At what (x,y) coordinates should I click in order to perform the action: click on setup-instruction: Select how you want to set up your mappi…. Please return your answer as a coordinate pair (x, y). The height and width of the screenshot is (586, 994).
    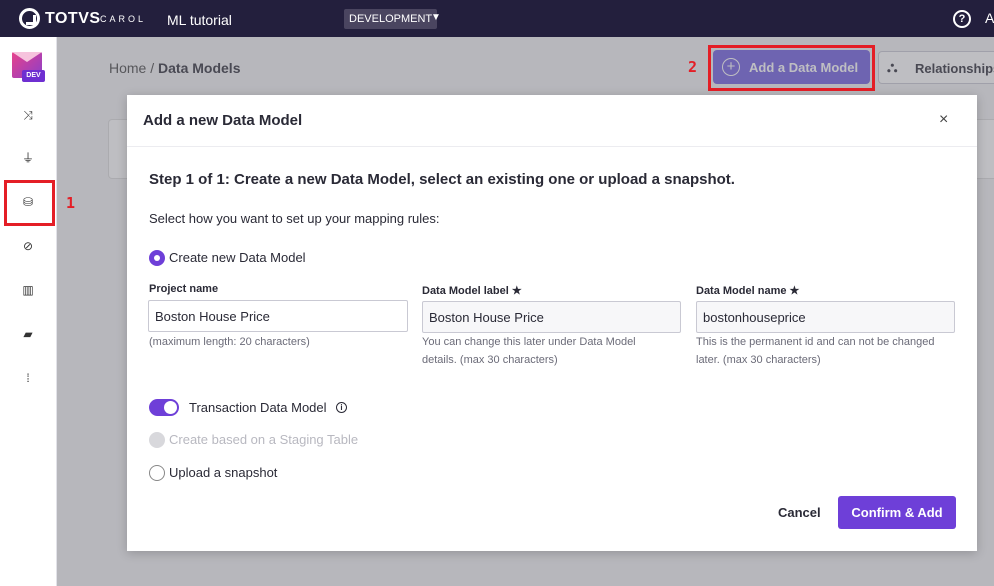
    Looking at the image, I should click on (294, 218).